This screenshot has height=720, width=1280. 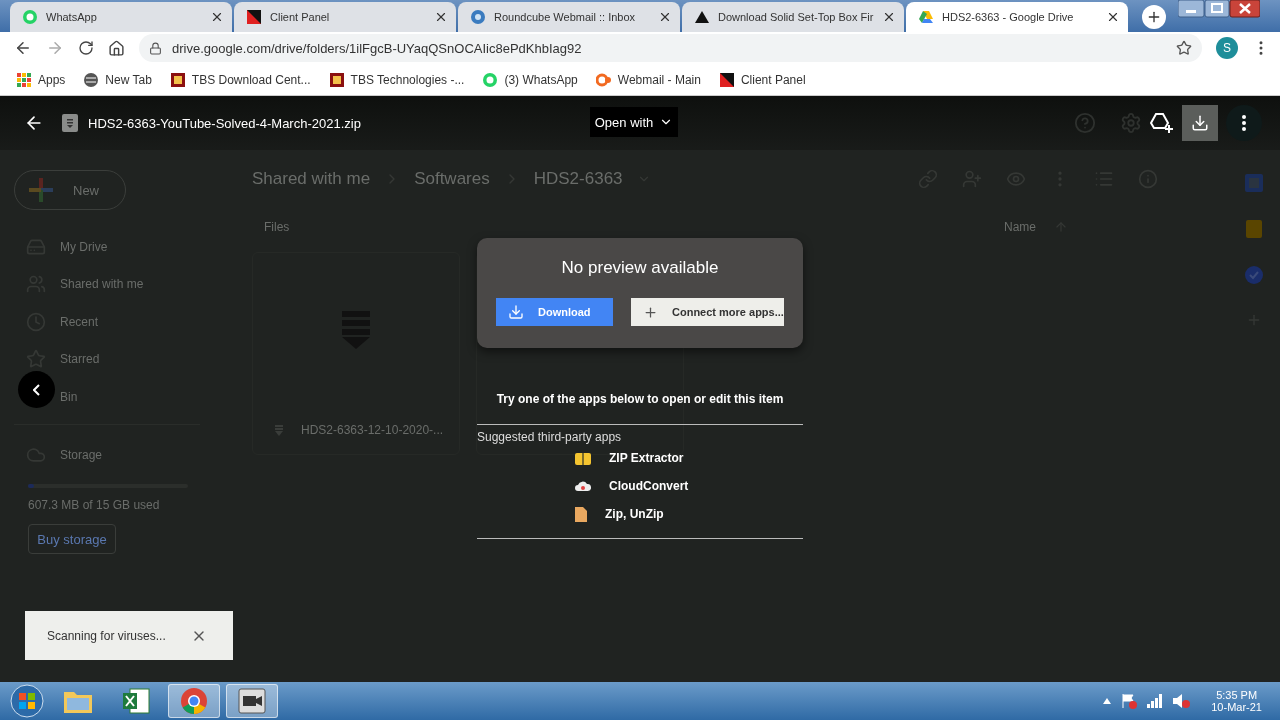 What do you see at coordinates (194, 701) in the screenshot?
I see `browser-icon` at bounding box center [194, 701].